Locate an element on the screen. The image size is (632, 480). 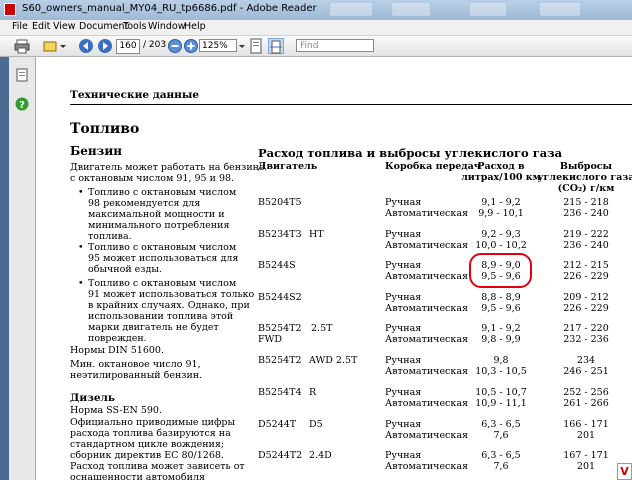
bullet-line: 91 может использоваться только is located at coordinates (171, 294).